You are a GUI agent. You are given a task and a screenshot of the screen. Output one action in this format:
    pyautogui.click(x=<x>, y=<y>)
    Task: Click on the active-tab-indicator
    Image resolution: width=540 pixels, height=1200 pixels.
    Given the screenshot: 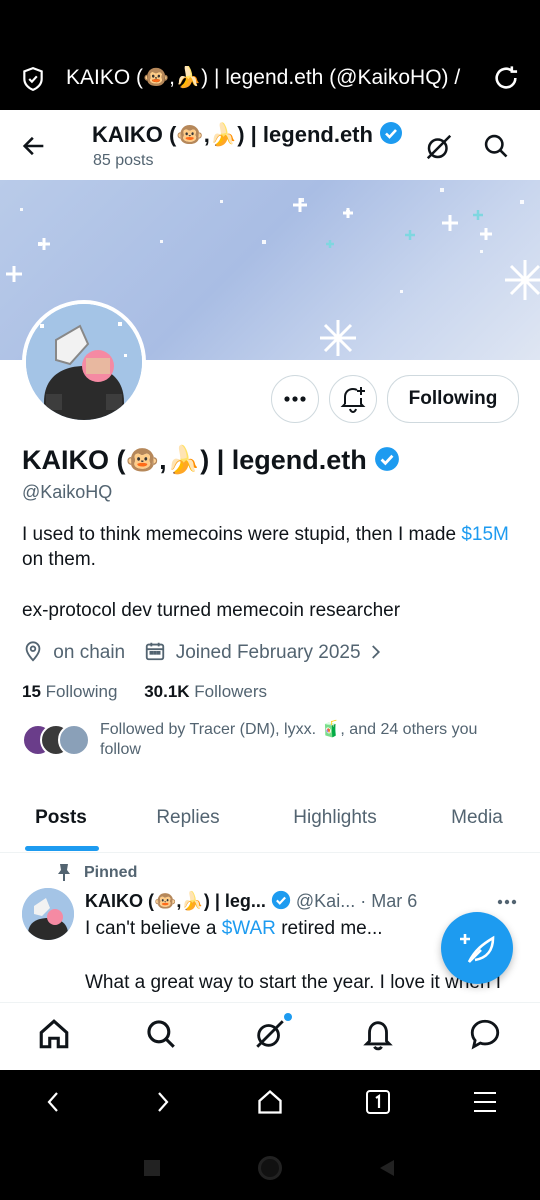 What is the action you would take?
    pyautogui.click(x=62, y=848)
    